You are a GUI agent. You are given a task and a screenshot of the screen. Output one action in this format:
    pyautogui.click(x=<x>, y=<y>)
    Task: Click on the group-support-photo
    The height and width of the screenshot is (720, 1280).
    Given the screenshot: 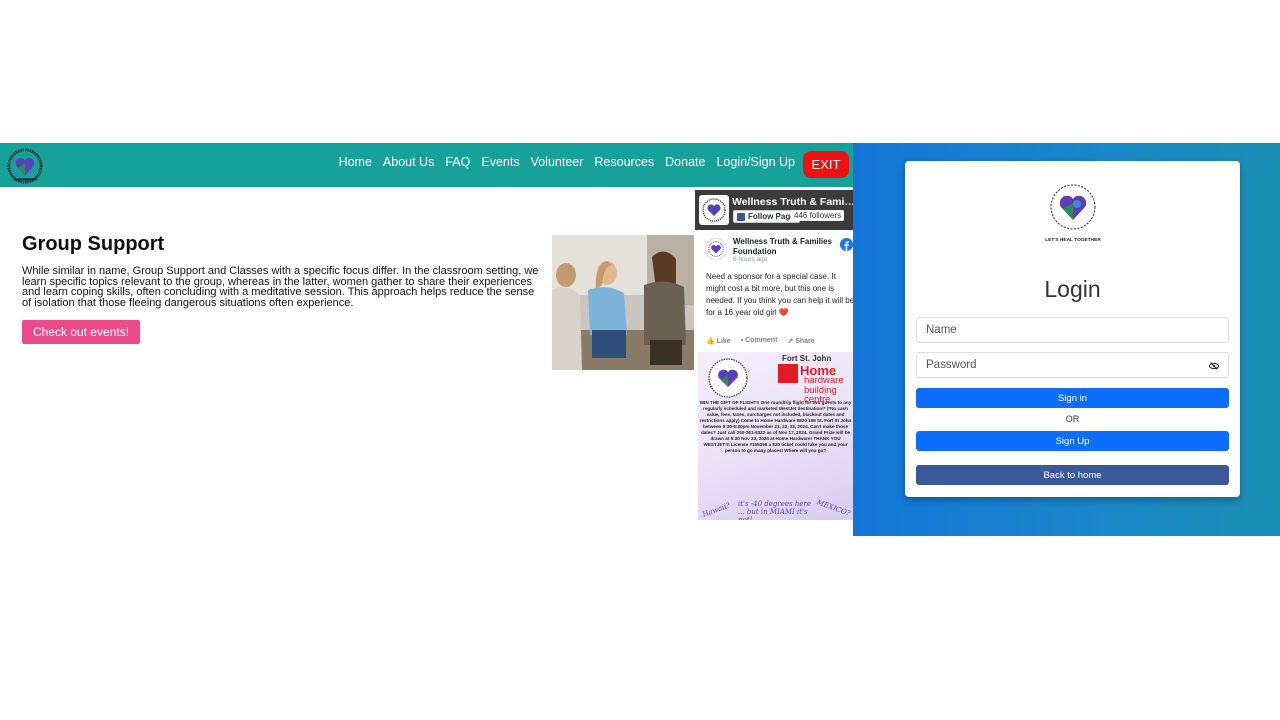 What is the action you would take?
    pyautogui.click(x=623, y=302)
    